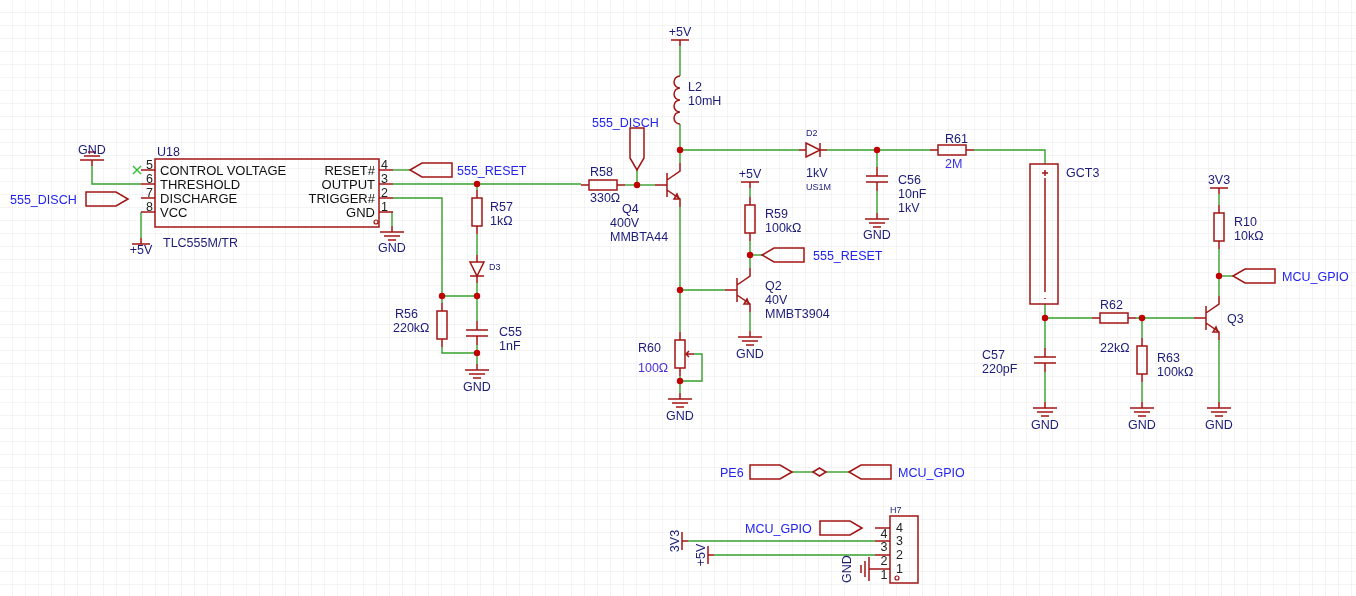  I want to click on component-value: 10nF, so click(912, 194).